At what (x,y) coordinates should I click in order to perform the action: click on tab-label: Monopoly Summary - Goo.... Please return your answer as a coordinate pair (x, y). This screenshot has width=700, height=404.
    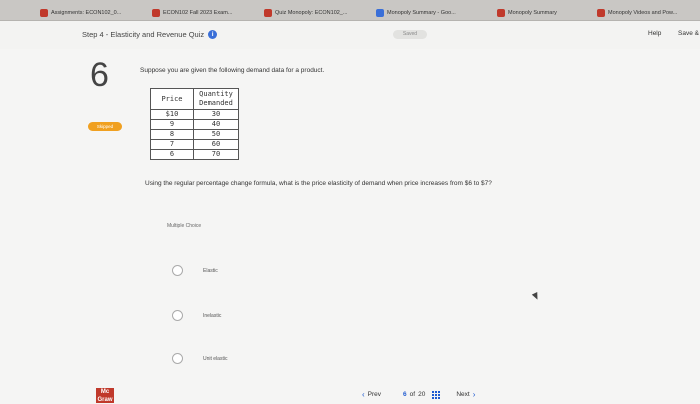
    Looking at the image, I should click on (421, 13).